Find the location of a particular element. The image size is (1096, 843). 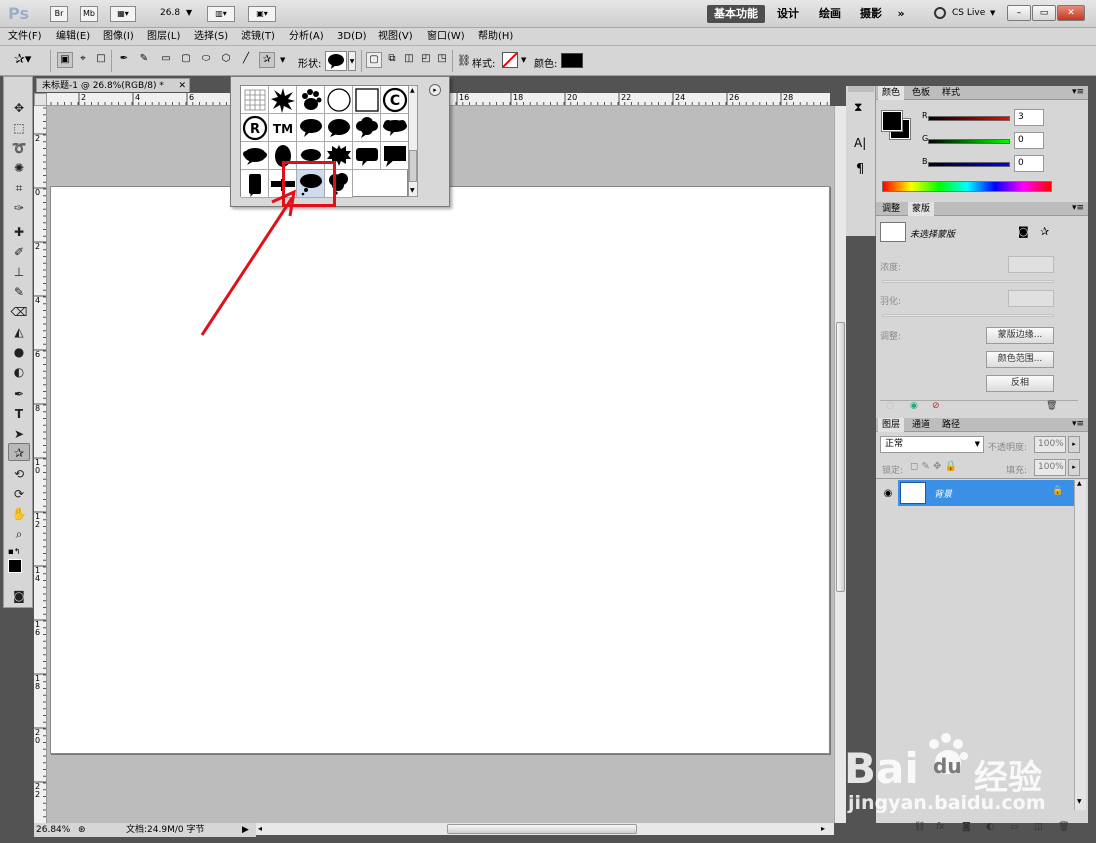

scroll-left-arrow-icon: ◂ is located at coordinates (260, 828).